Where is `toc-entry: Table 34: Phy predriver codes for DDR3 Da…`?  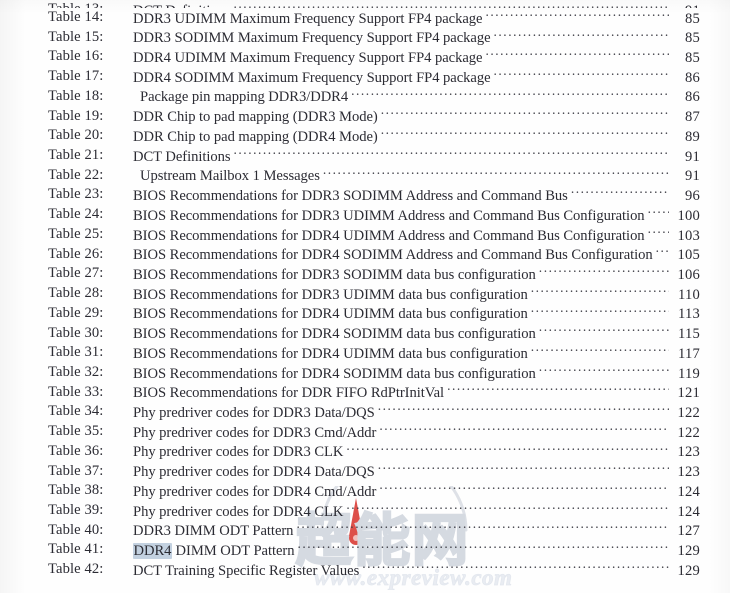 toc-entry: Table 34: Phy predriver codes for DDR3 Da… is located at coordinates (365, 412).